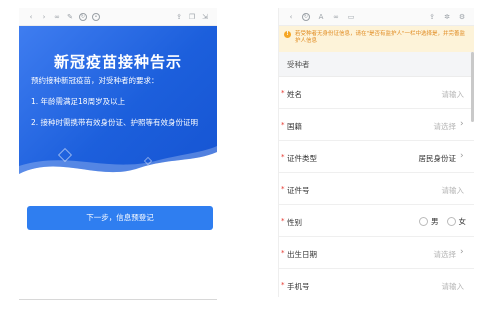 This screenshot has height=327, width=499. Describe the element at coordinates (294, 94) in the screenshot. I see `field-label: 姓名` at that location.